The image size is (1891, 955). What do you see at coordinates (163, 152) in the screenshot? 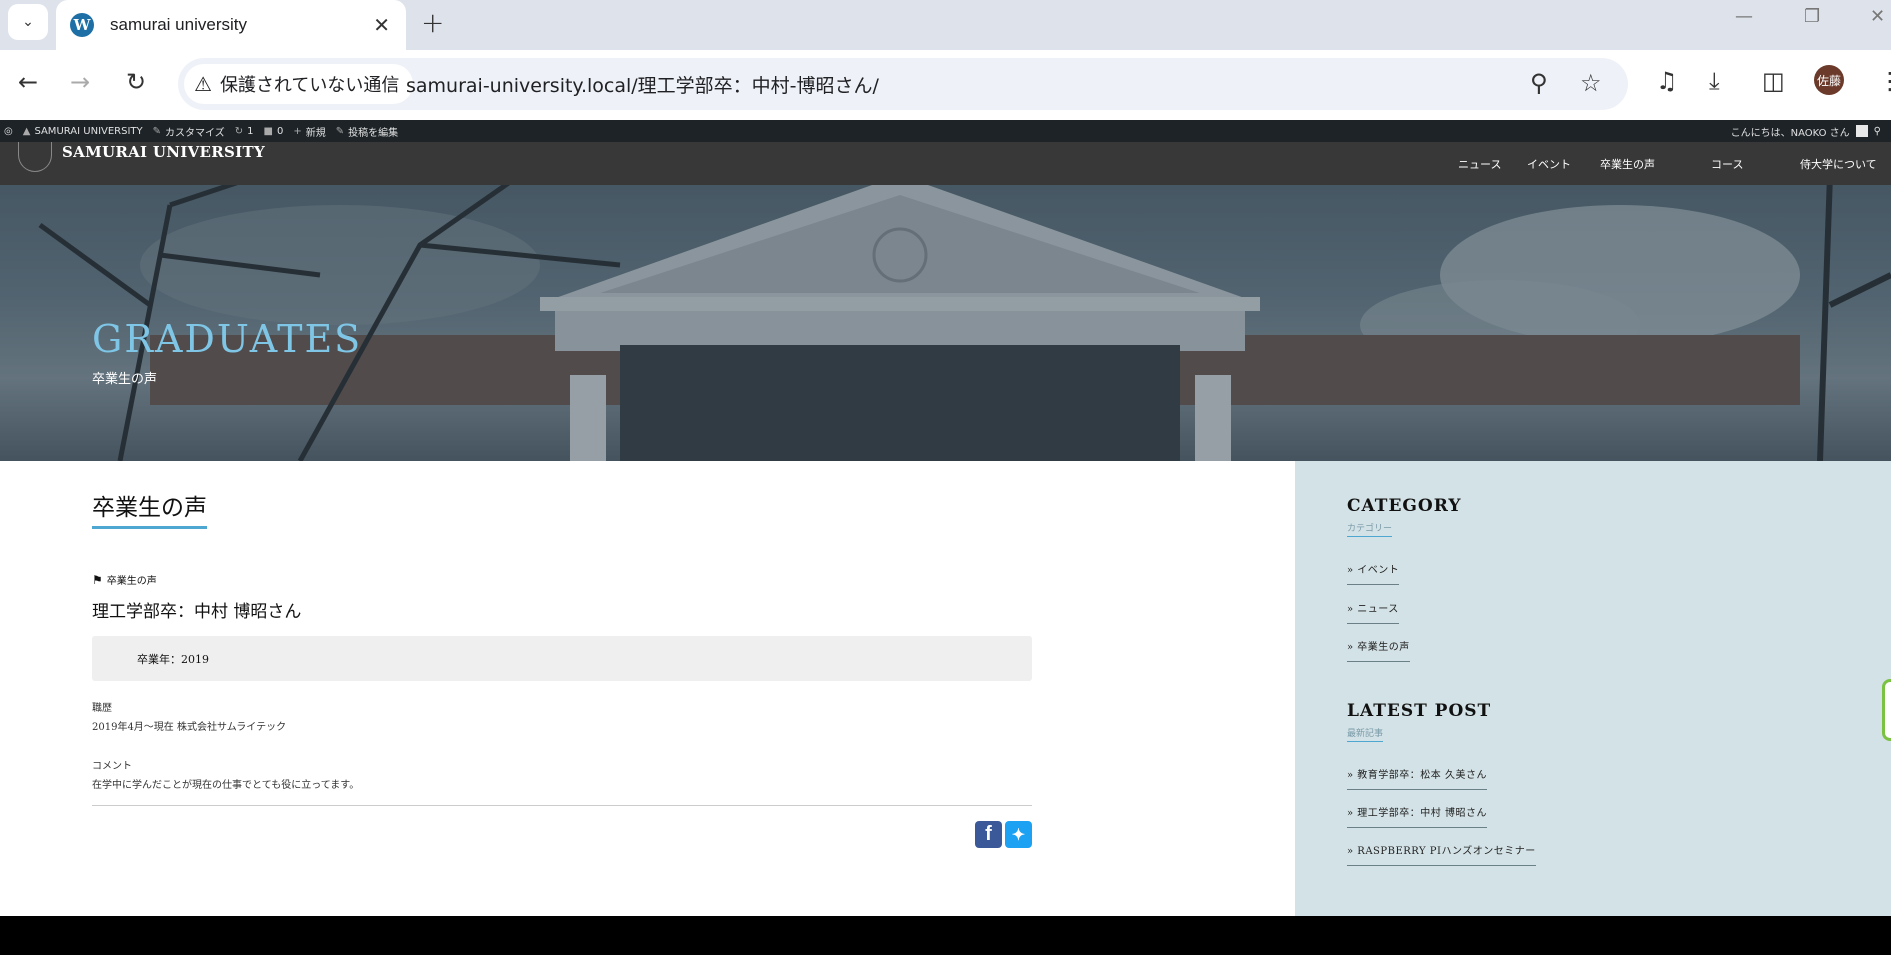
I see `site-logo-text: SAMURAI UNIVERSITY` at bounding box center [163, 152].